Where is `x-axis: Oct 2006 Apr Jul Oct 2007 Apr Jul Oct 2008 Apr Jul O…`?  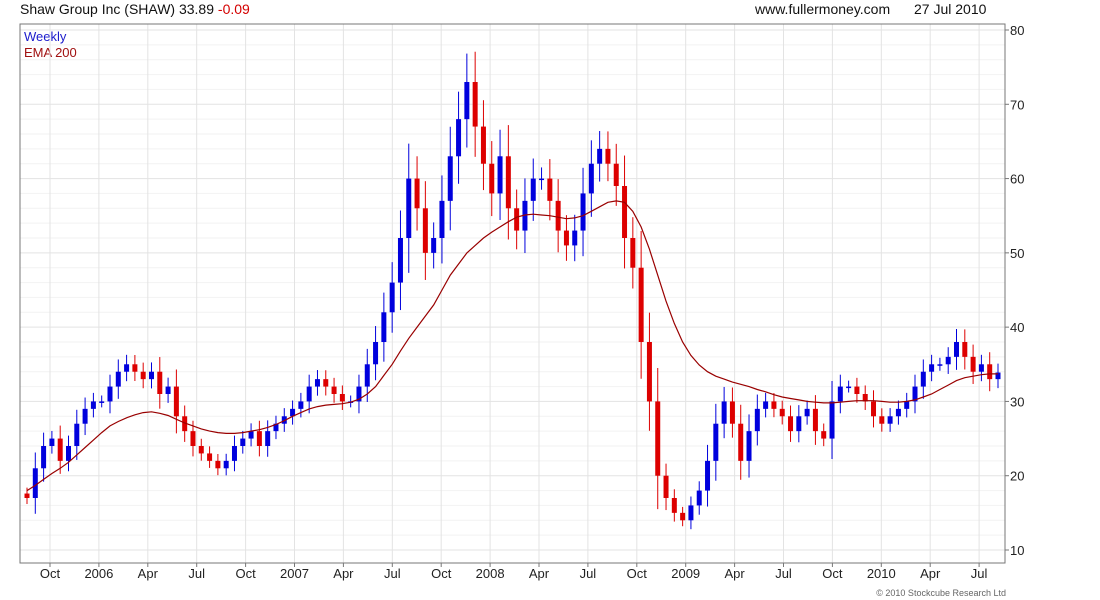
x-axis: Oct 2006 Apr Jul Oct 2007 Apr Jul Oct 2008 Apr Jul O… is located at coordinates (514, 572).